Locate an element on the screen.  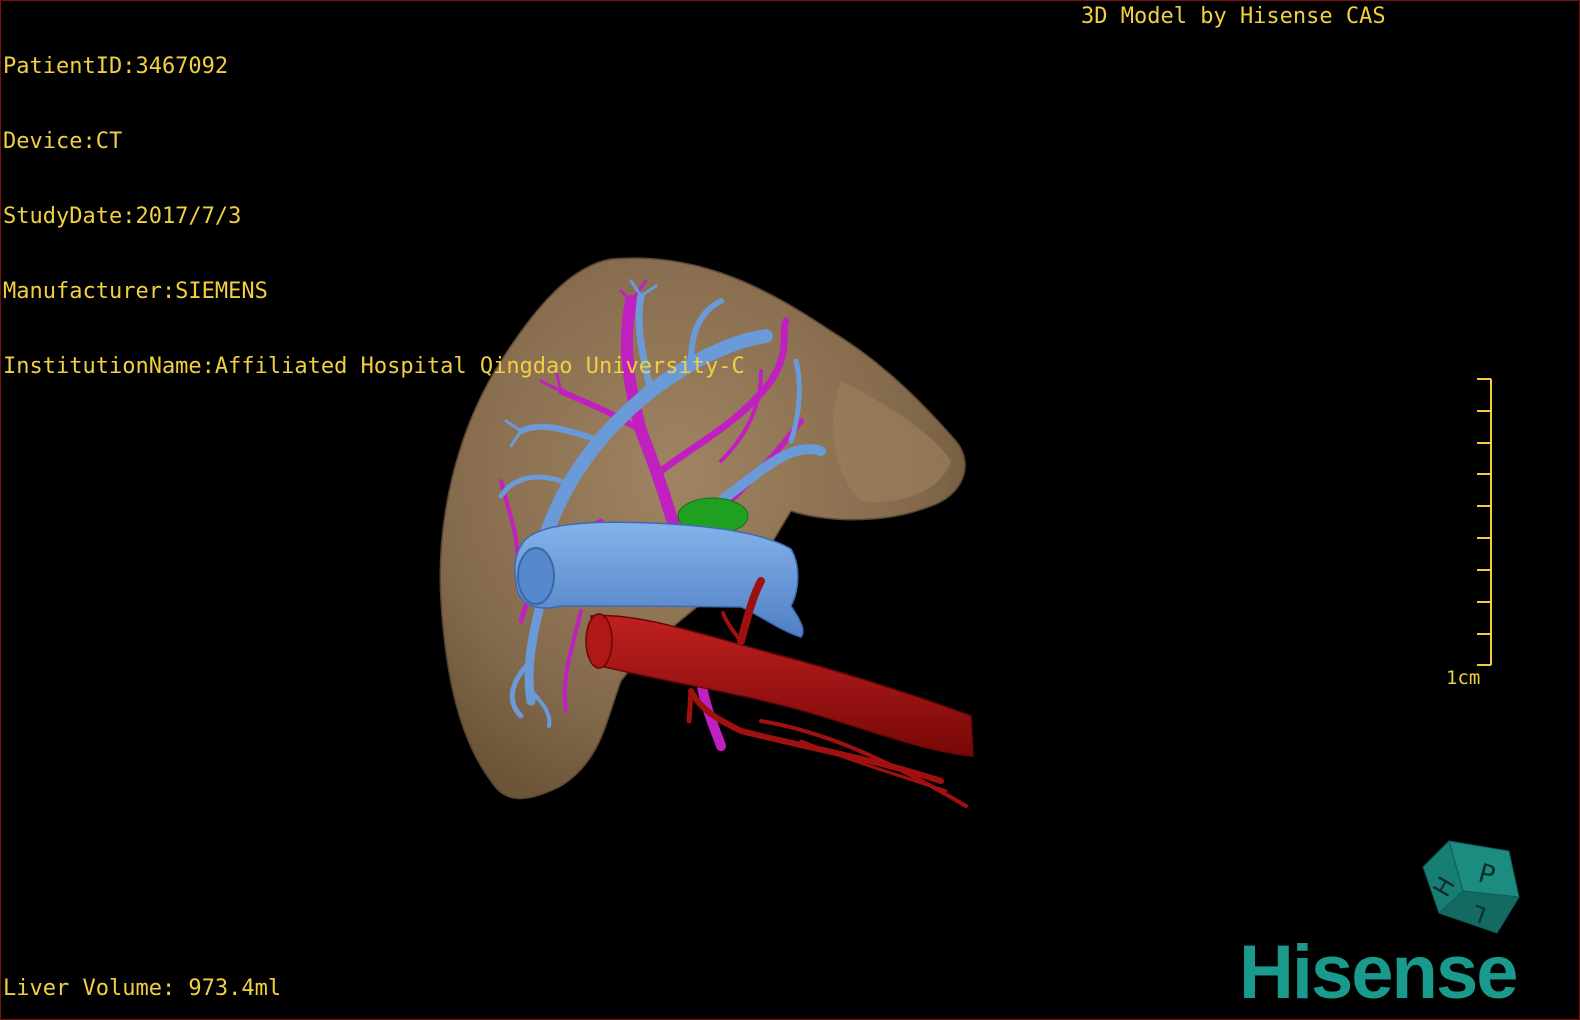
scale-bar is located at coordinates (1484, 522).